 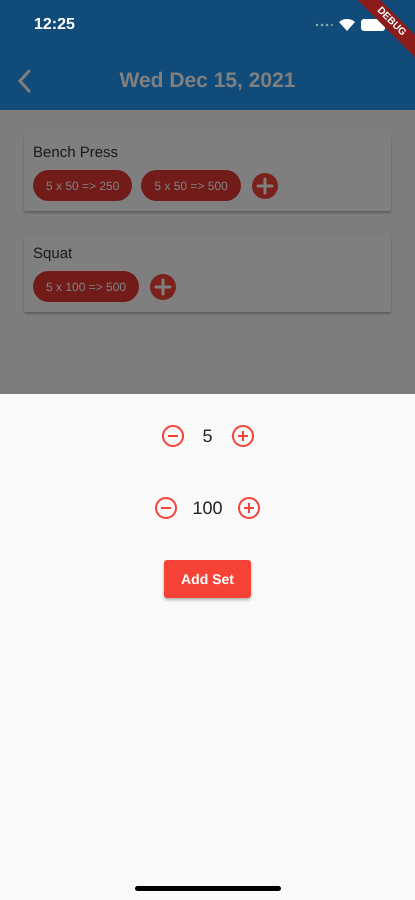 What do you see at coordinates (207, 436) in the screenshot?
I see `counter-value: 5` at bounding box center [207, 436].